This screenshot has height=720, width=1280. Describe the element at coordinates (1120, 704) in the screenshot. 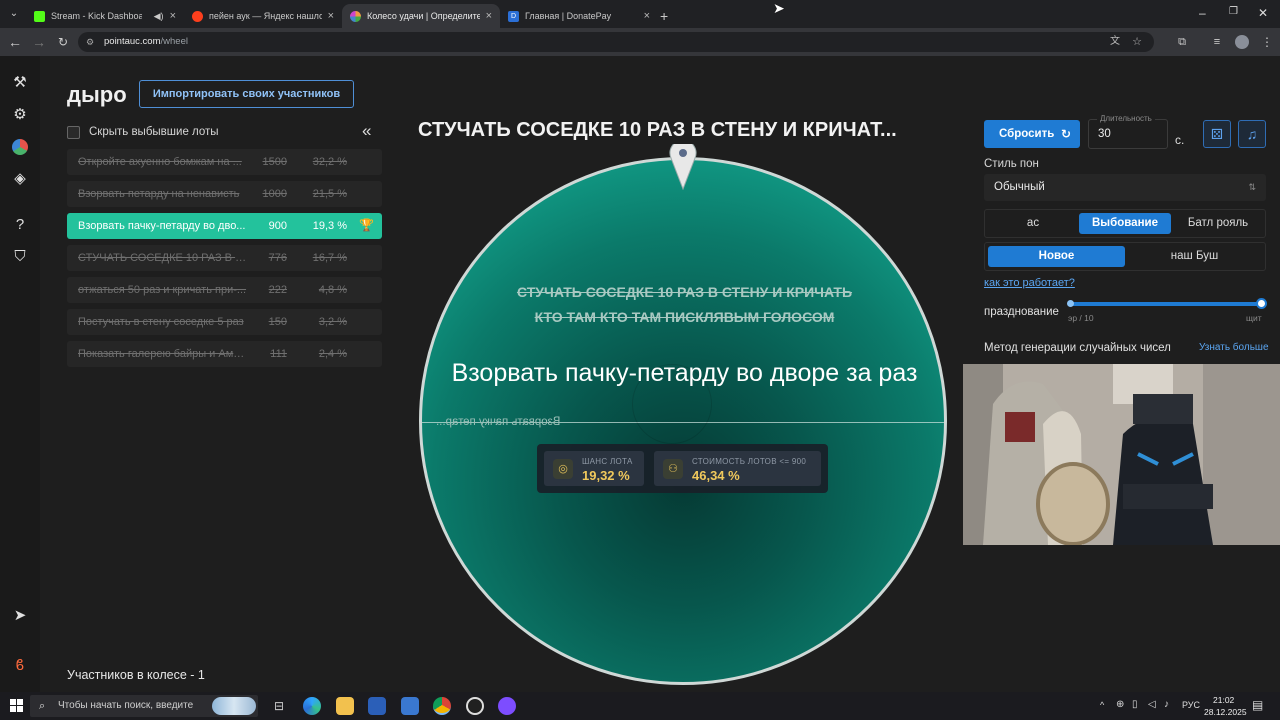

I see `tray-network-icon: ⊕` at that location.